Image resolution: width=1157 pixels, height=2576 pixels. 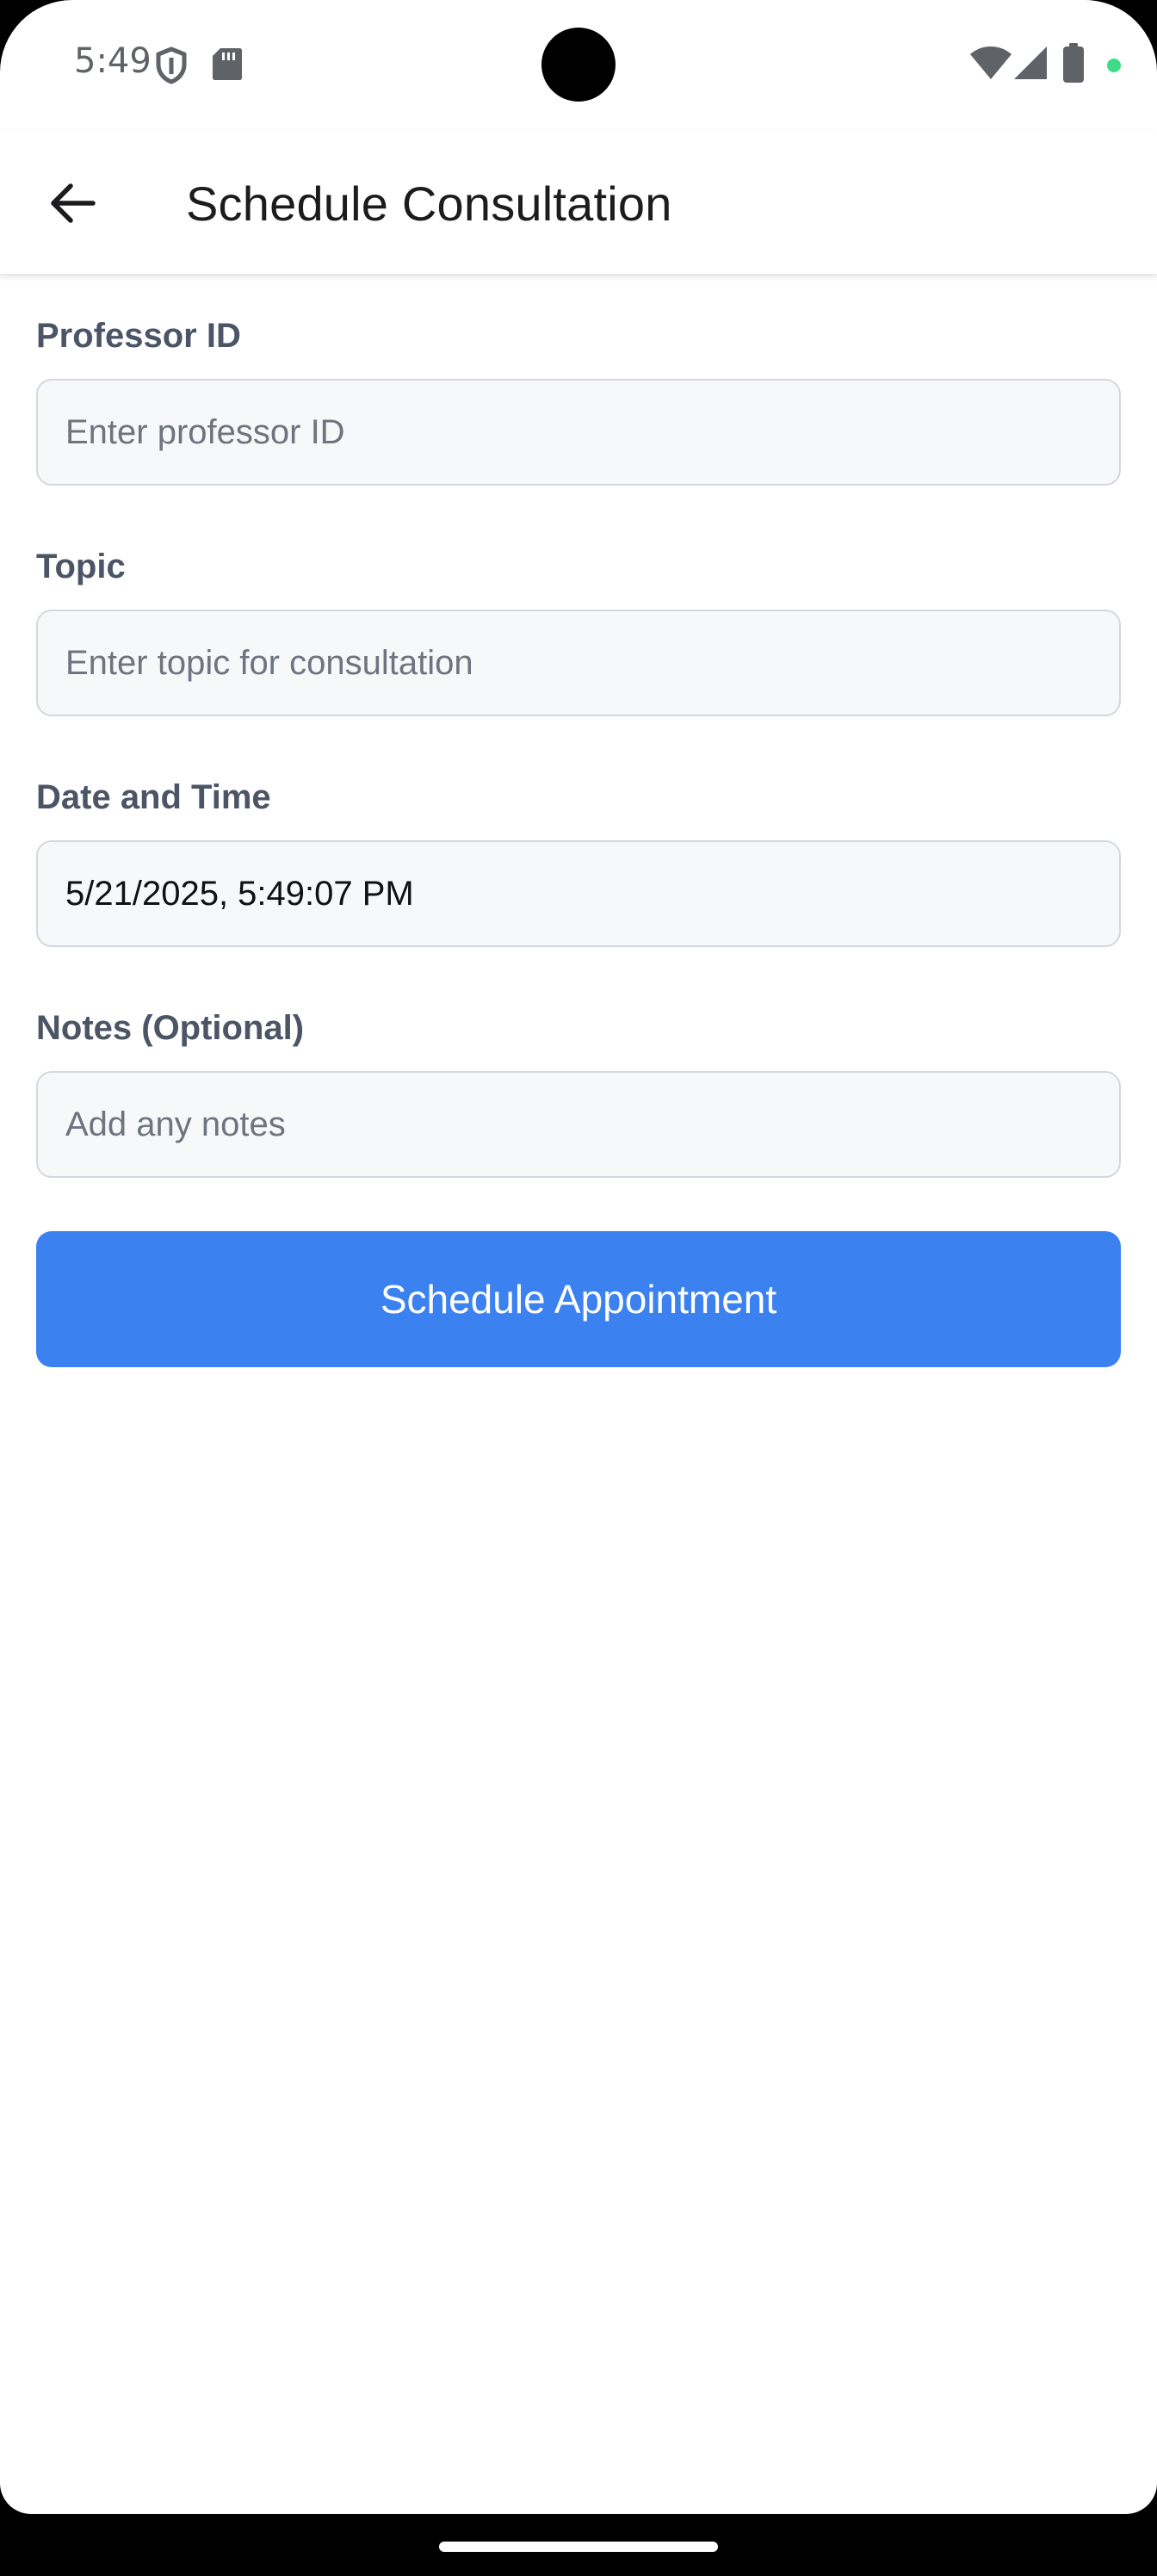 What do you see at coordinates (579, 894) in the screenshot?
I see `date-time-input` at bounding box center [579, 894].